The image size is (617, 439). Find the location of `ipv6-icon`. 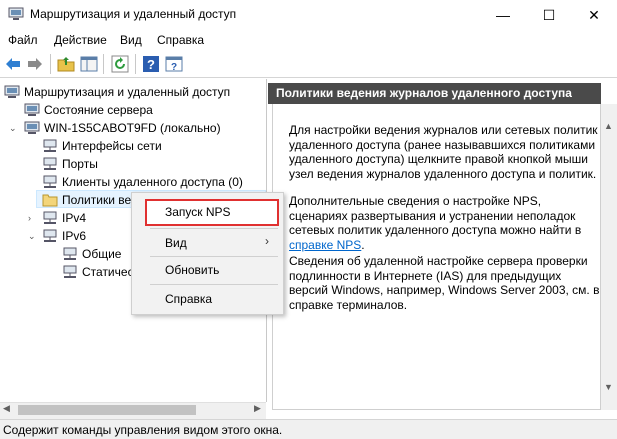

ipv6-icon is located at coordinates (50, 235).